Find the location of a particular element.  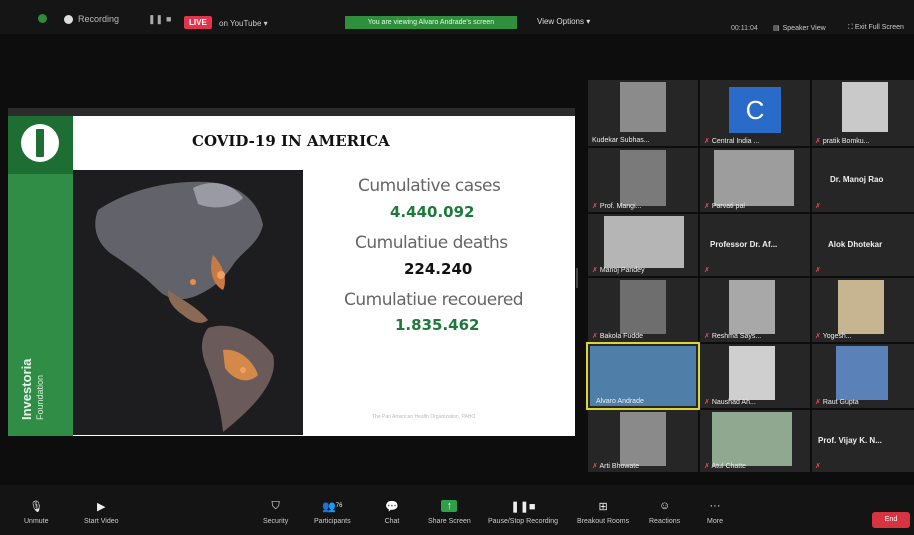

panel-divider-handle is located at coordinates (577, 278).